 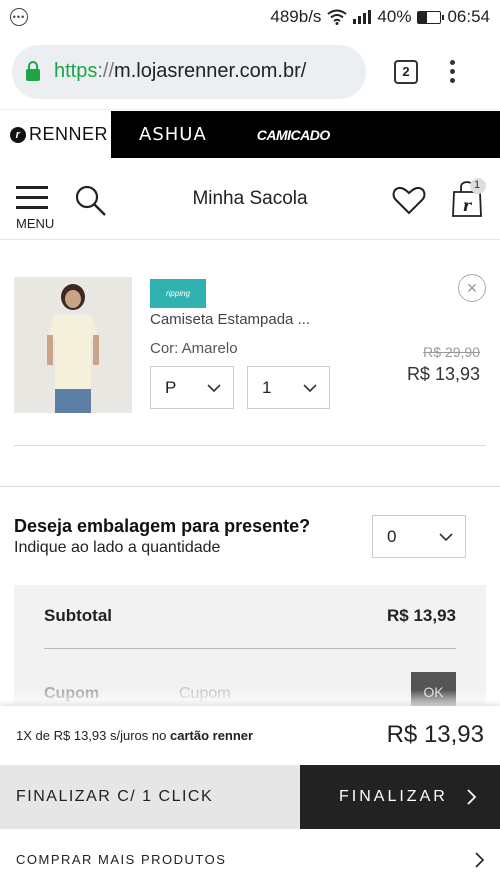 What do you see at coordinates (362, 17) in the screenshot?
I see `signal-icon` at bounding box center [362, 17].